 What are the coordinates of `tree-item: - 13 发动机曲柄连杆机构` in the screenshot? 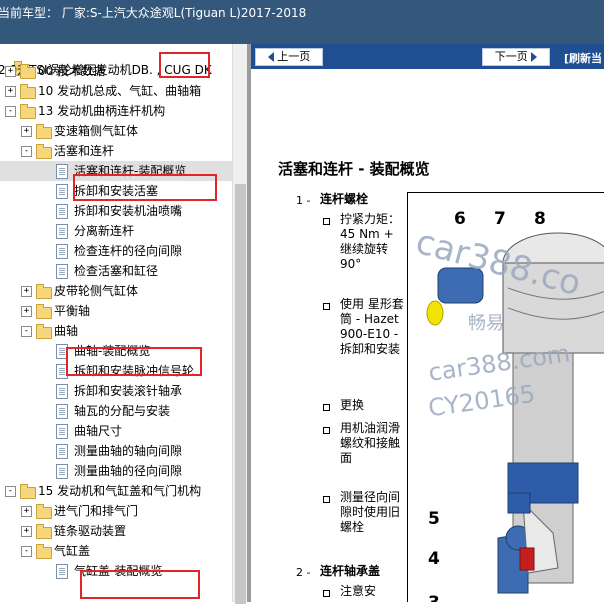 It's located at (116, 111).